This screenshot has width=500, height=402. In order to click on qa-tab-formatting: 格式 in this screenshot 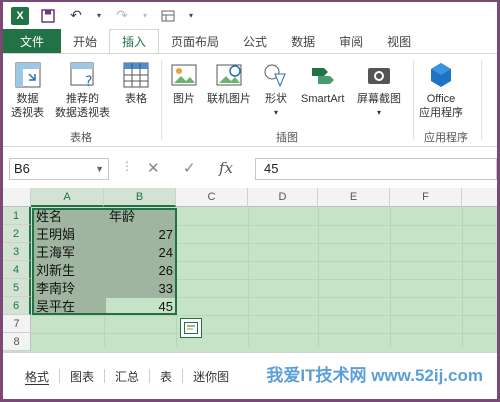, I will do `click(37, 376)`.